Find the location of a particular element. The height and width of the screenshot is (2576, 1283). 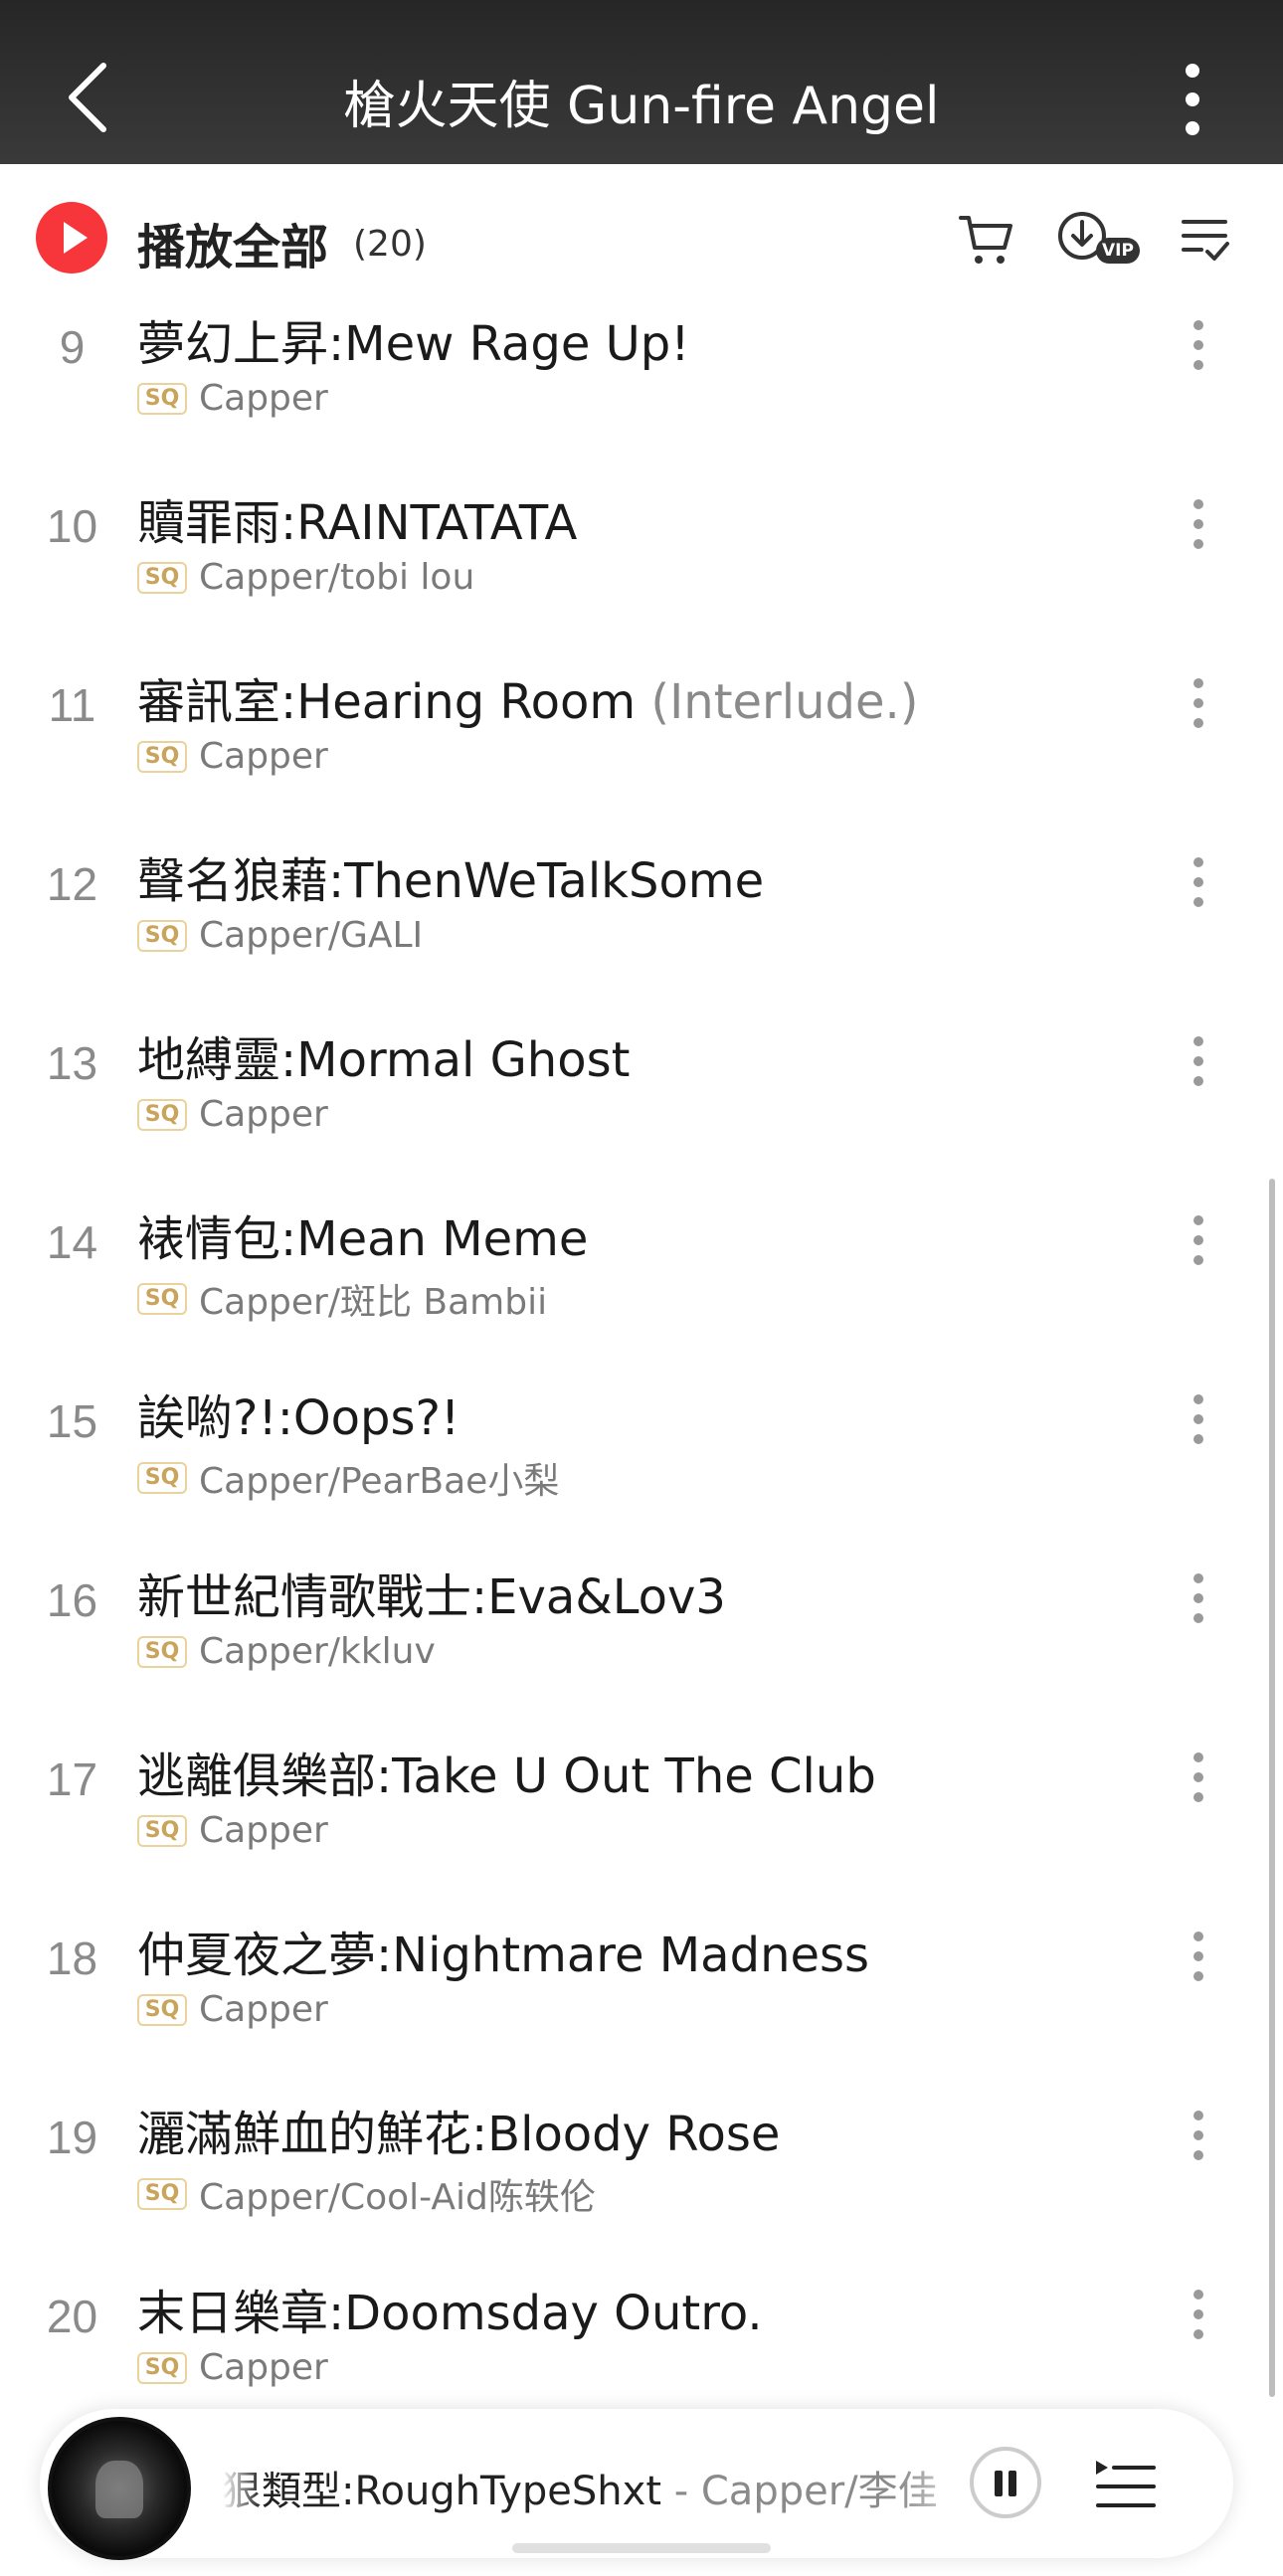

track-title: 灑滿鮮血的鮮花:Bloody Rose is located at coordinates (458, 2129).